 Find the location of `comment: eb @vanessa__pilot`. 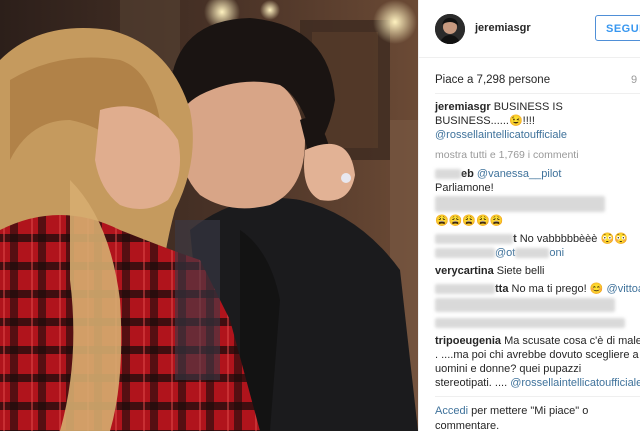

comment: eb @vanessa__pilot is located at coordinates (498, 174).